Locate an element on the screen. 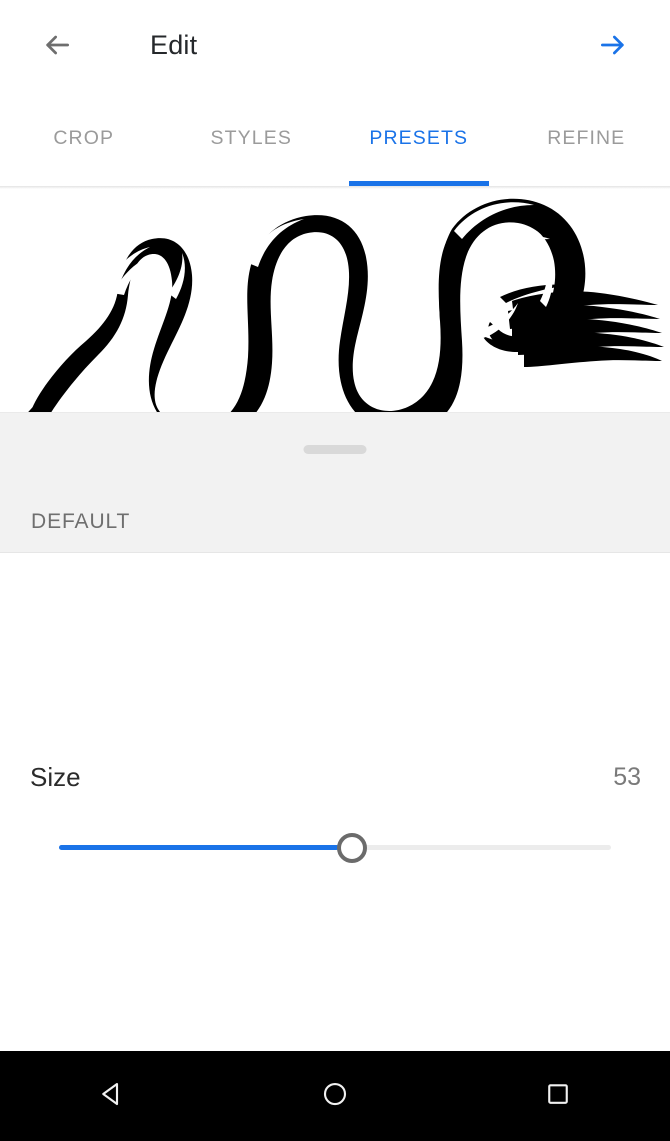 Image resolution: width=670 pixels, height=1141 pixels. size-slider-section: Size 53 is located at coordinates (335, 810).